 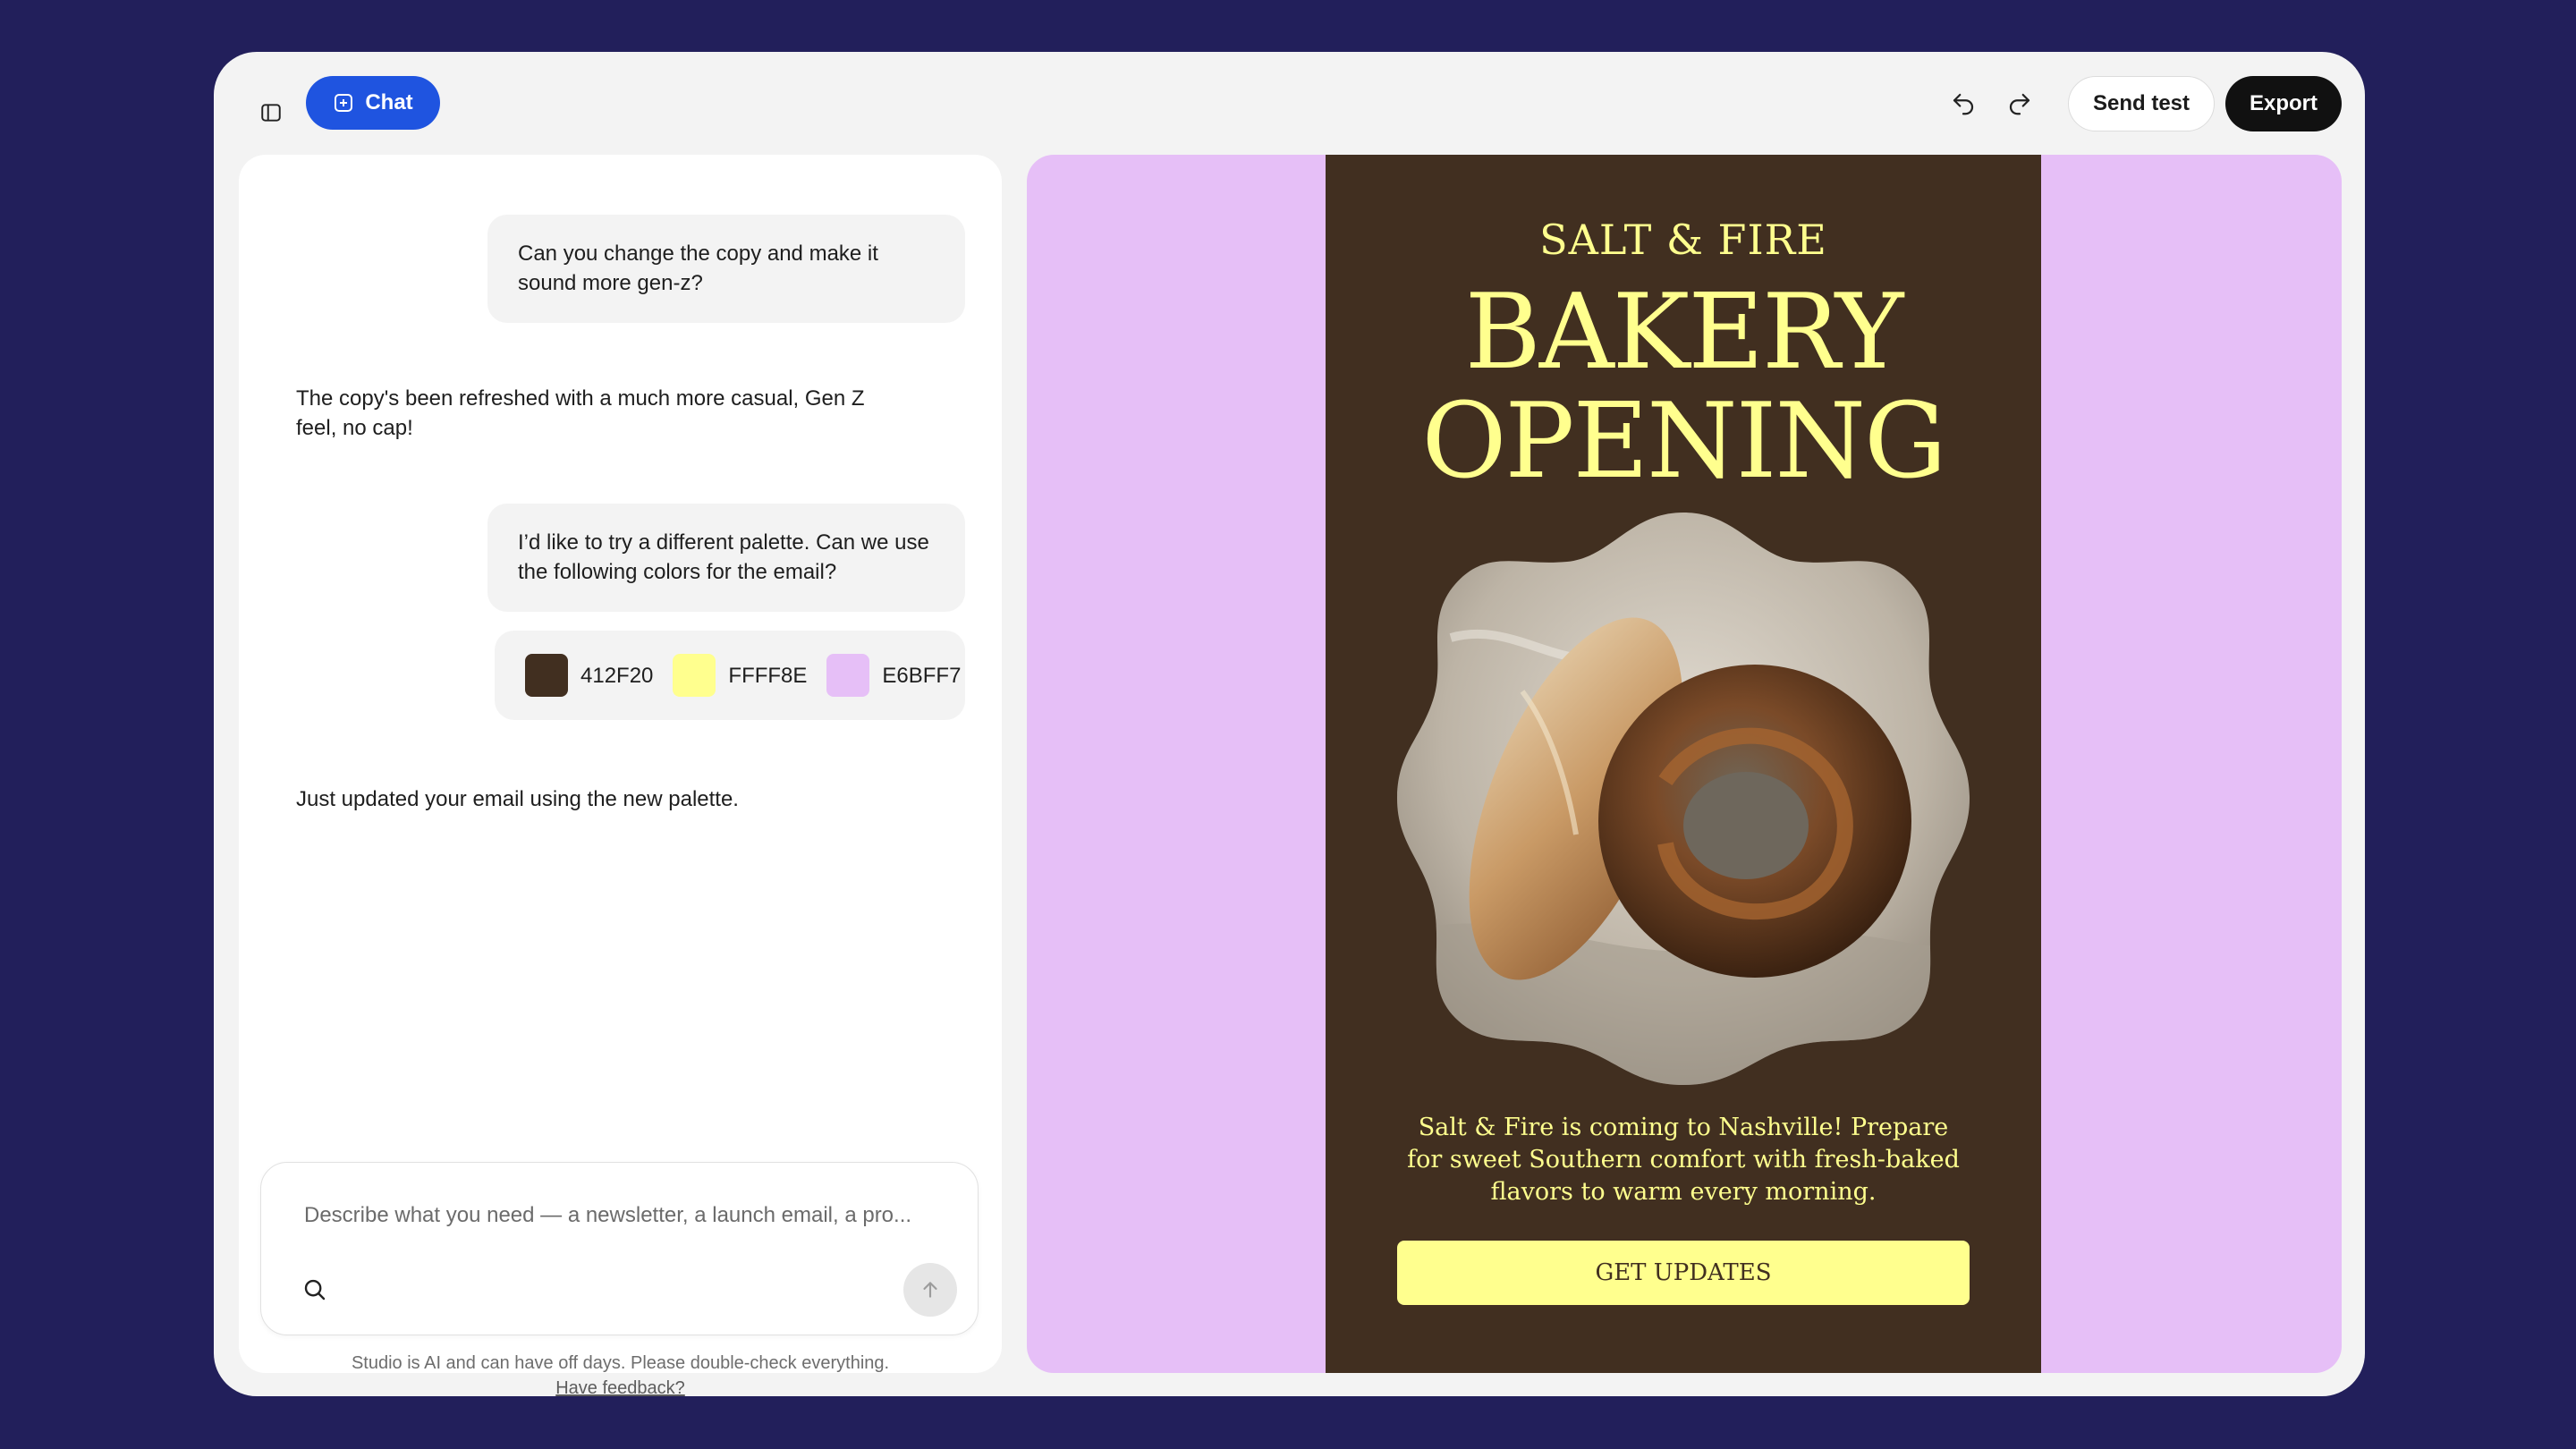 I want to click on email-headline: BAKERY OPENING, so click(x=1683, y=387).